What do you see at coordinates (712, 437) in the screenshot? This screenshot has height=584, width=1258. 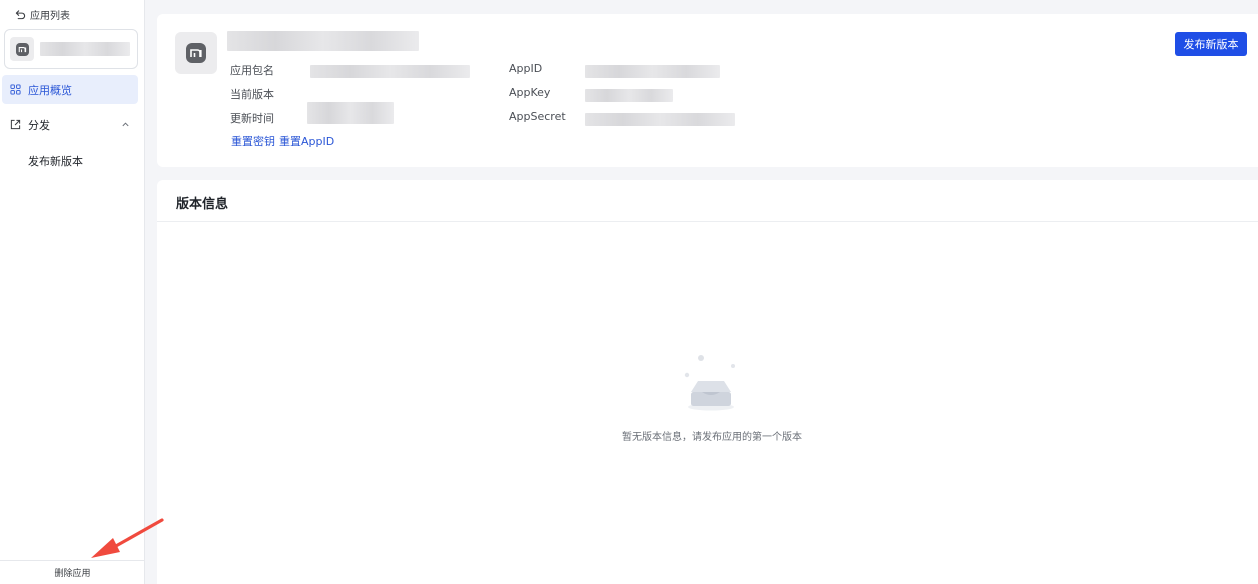 I see `empty-state-message: 暂无版本信息，请发布应用的第一个版本` at bounding box center [712, 437].